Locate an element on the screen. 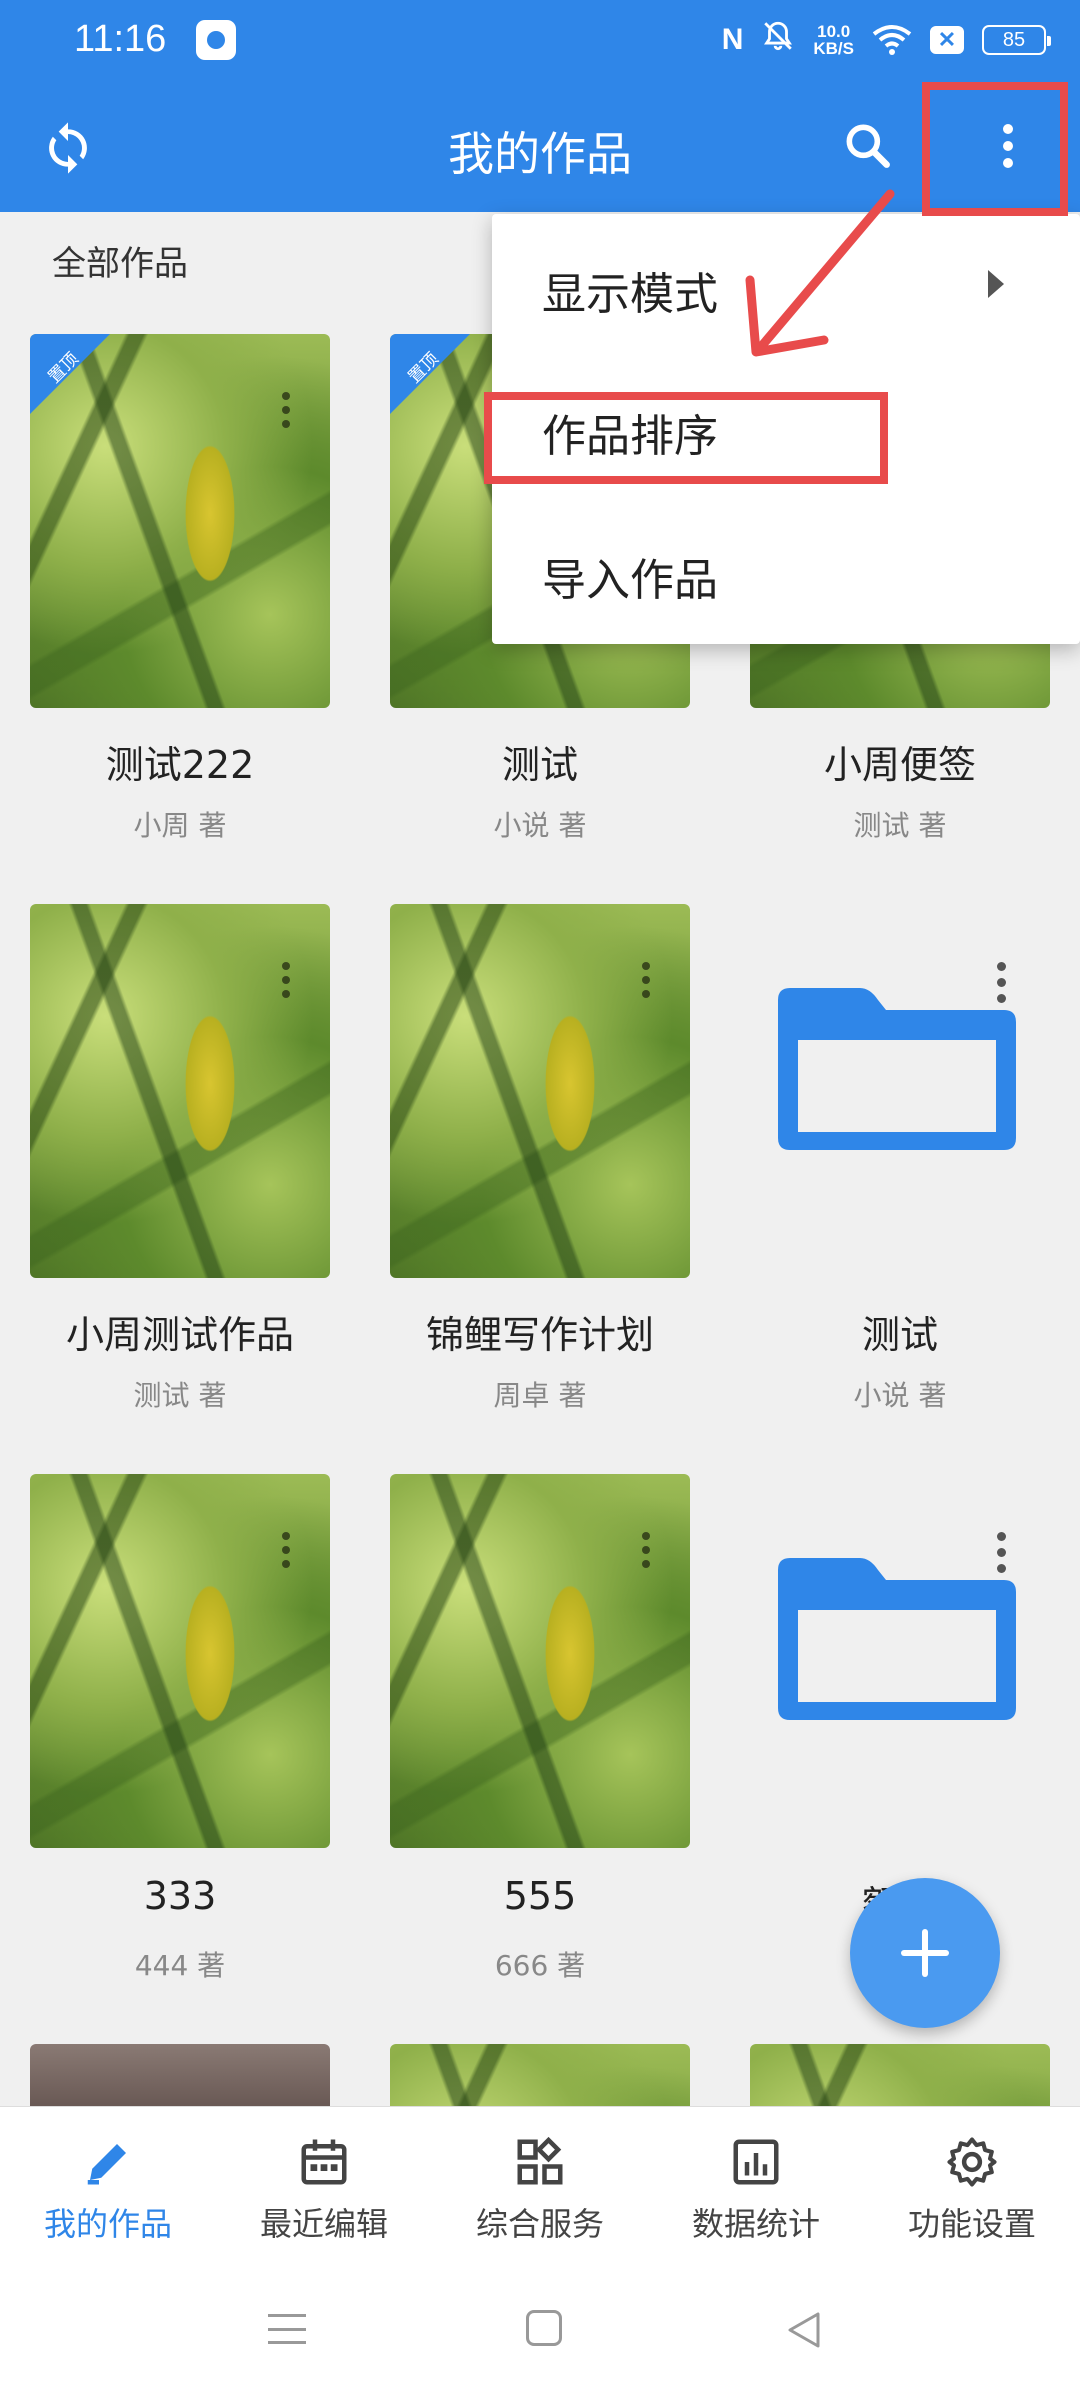 The width and height of the screenshot is (1080, 2400). search-icon is located at coordinates (868, 146).